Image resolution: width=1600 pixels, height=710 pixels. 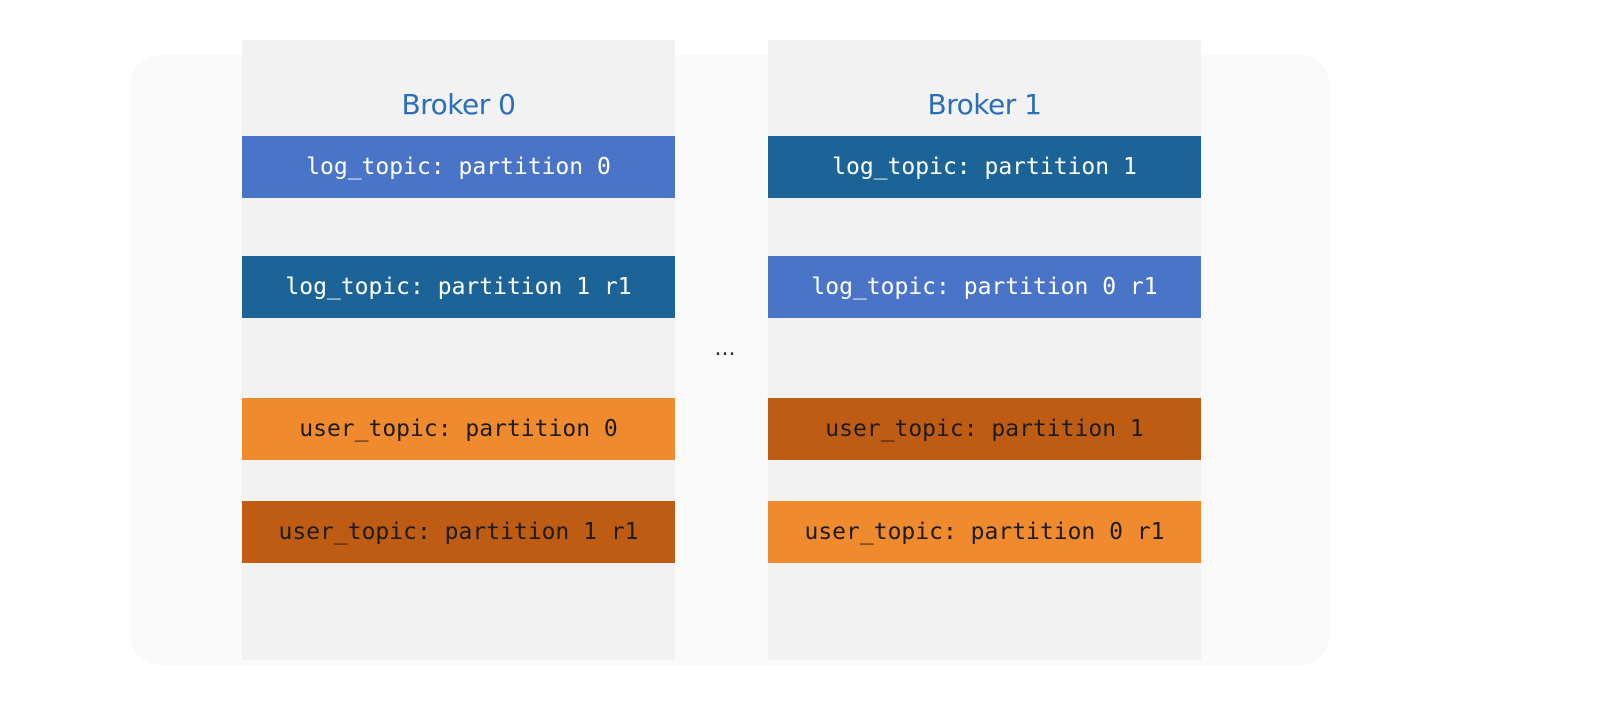 I want to click on broker-title: Broker 1, so click(x=984, y=104).